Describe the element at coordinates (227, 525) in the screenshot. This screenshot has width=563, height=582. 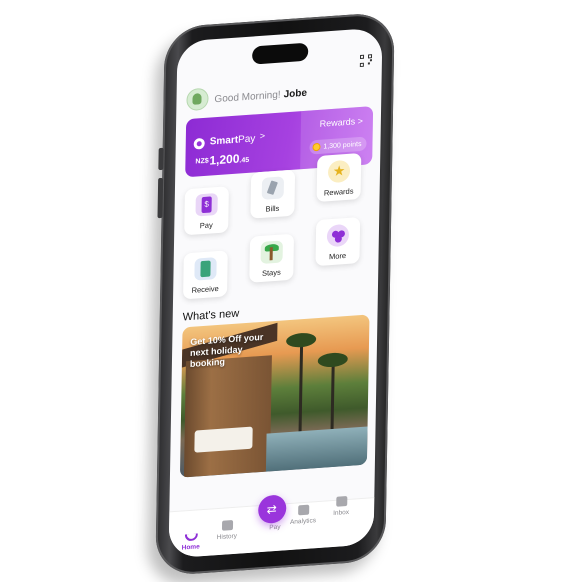
I see `history-icon` at that location.